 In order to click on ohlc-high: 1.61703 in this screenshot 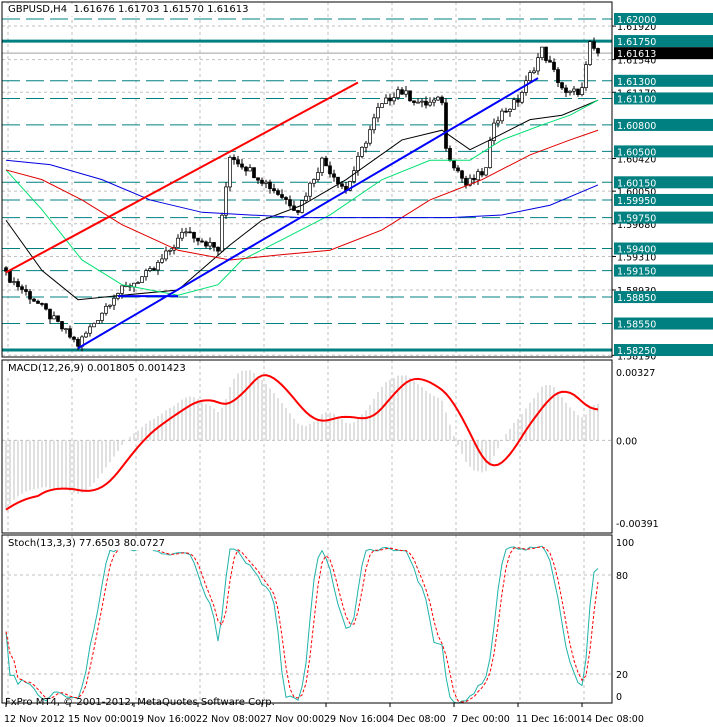, I will do `click(138, 9)`.